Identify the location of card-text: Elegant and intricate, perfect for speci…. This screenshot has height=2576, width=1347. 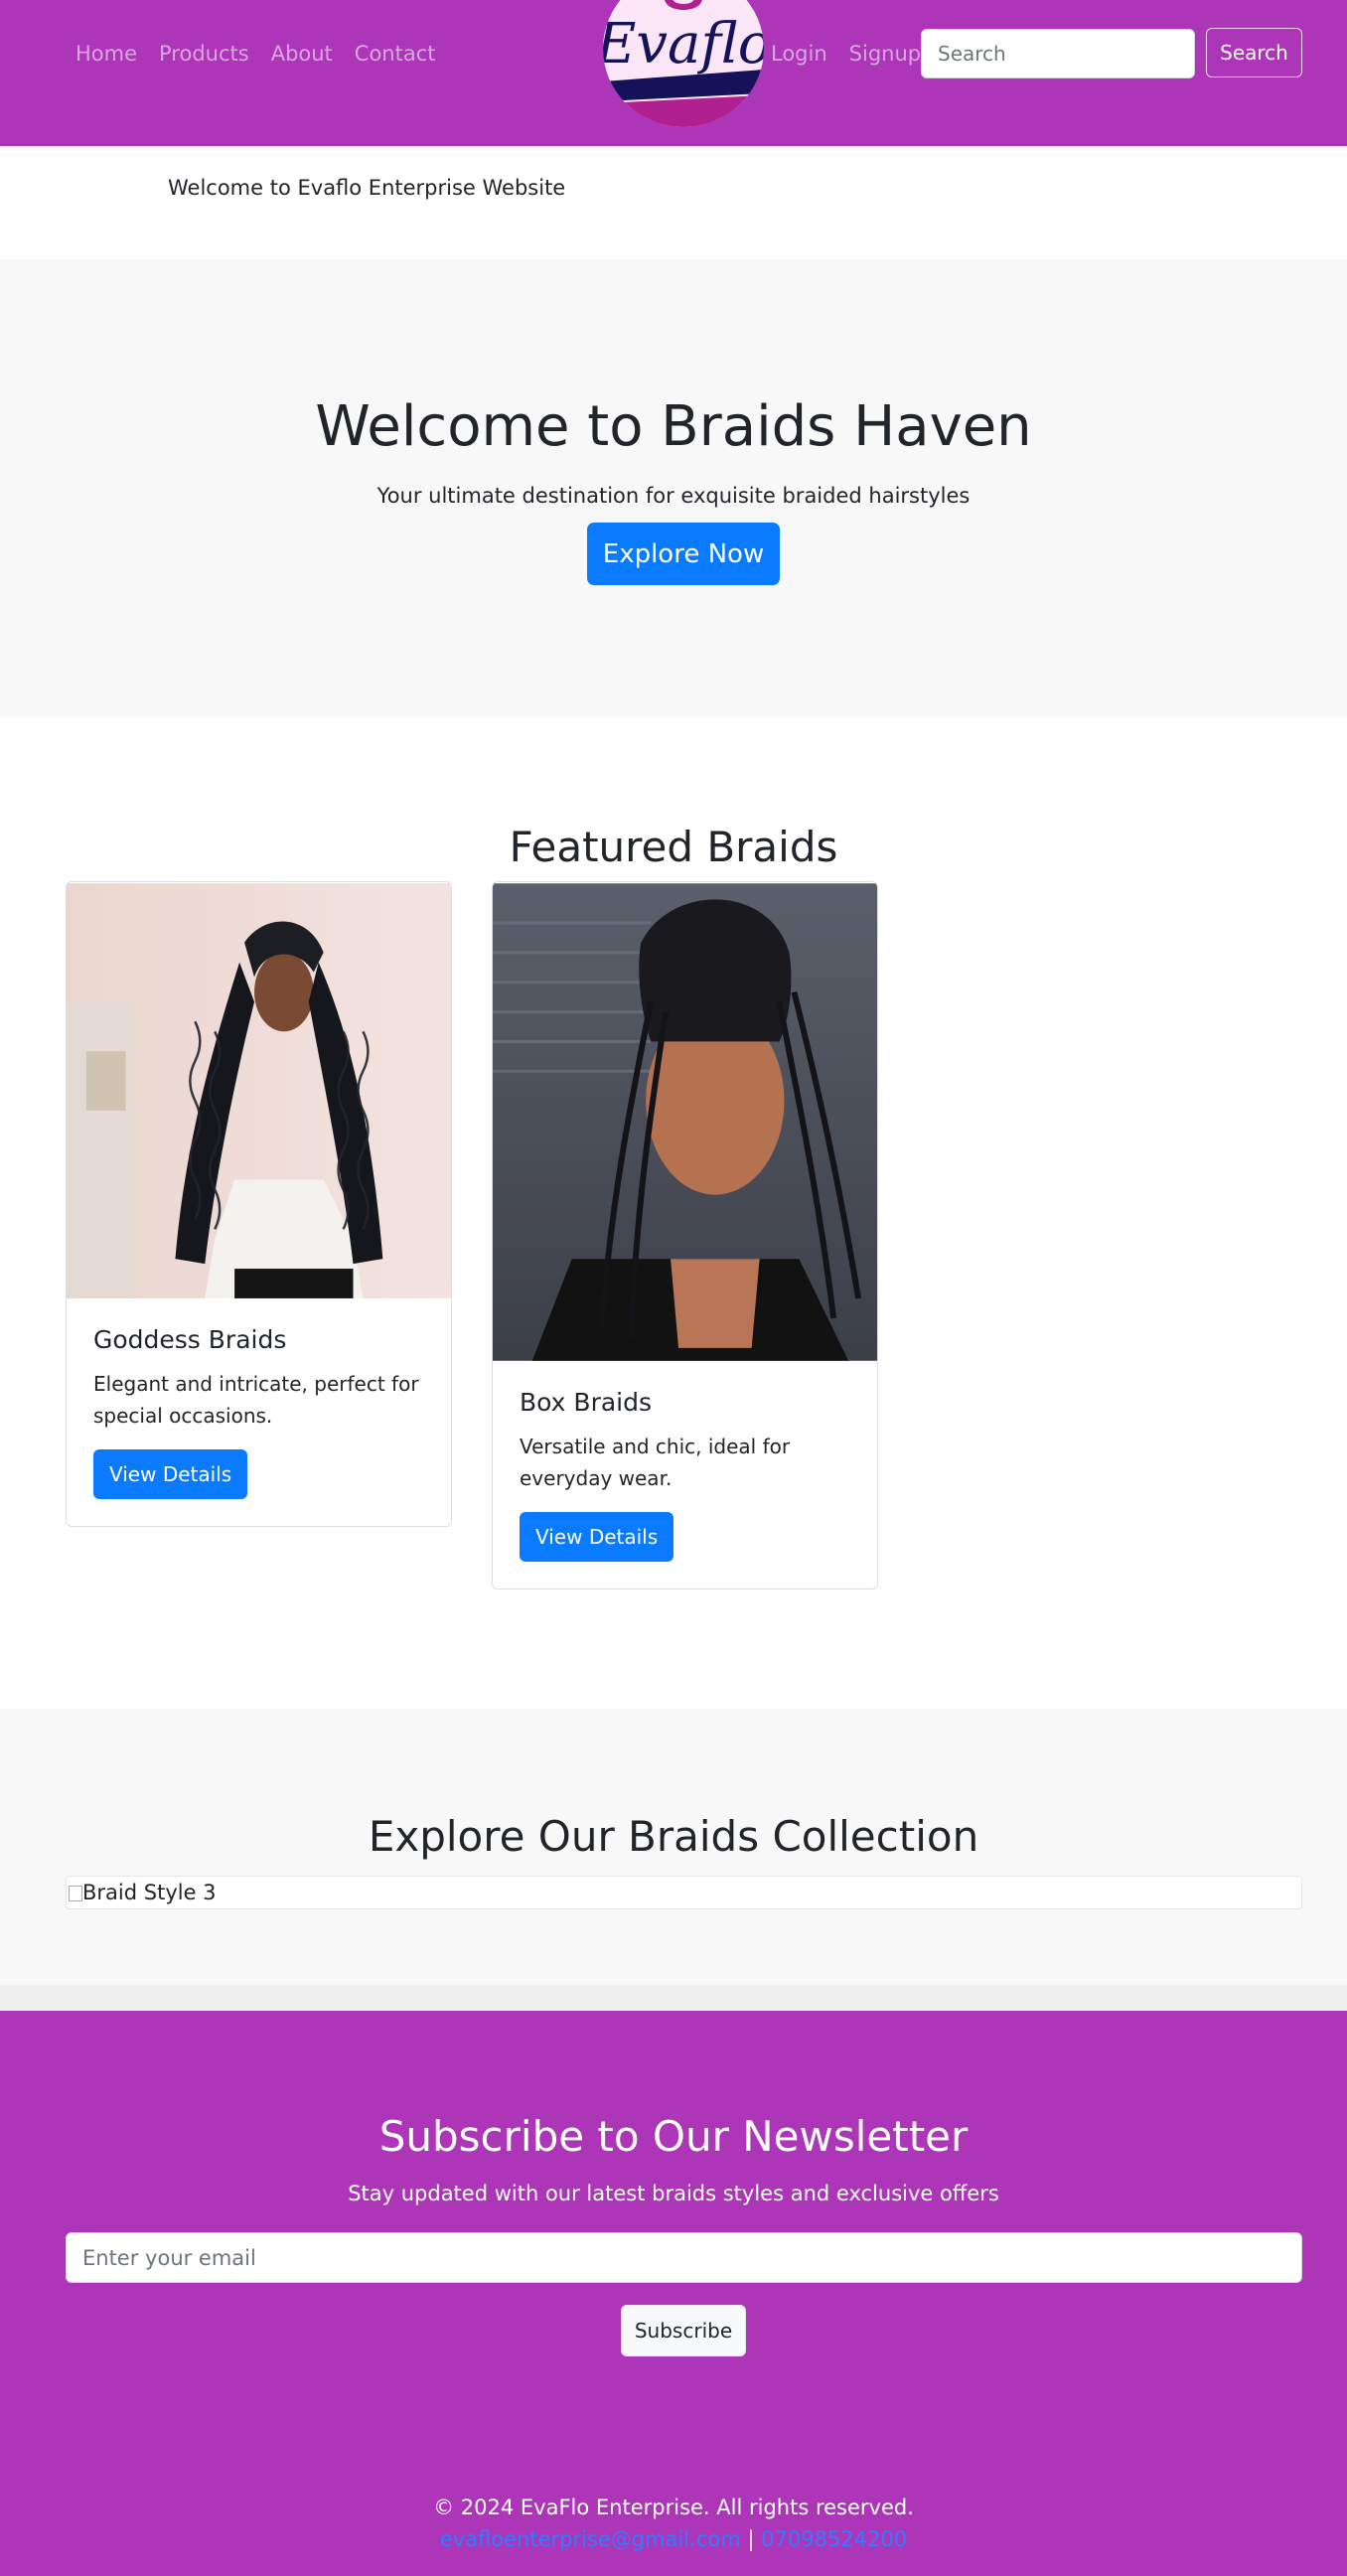
(256, 1400).